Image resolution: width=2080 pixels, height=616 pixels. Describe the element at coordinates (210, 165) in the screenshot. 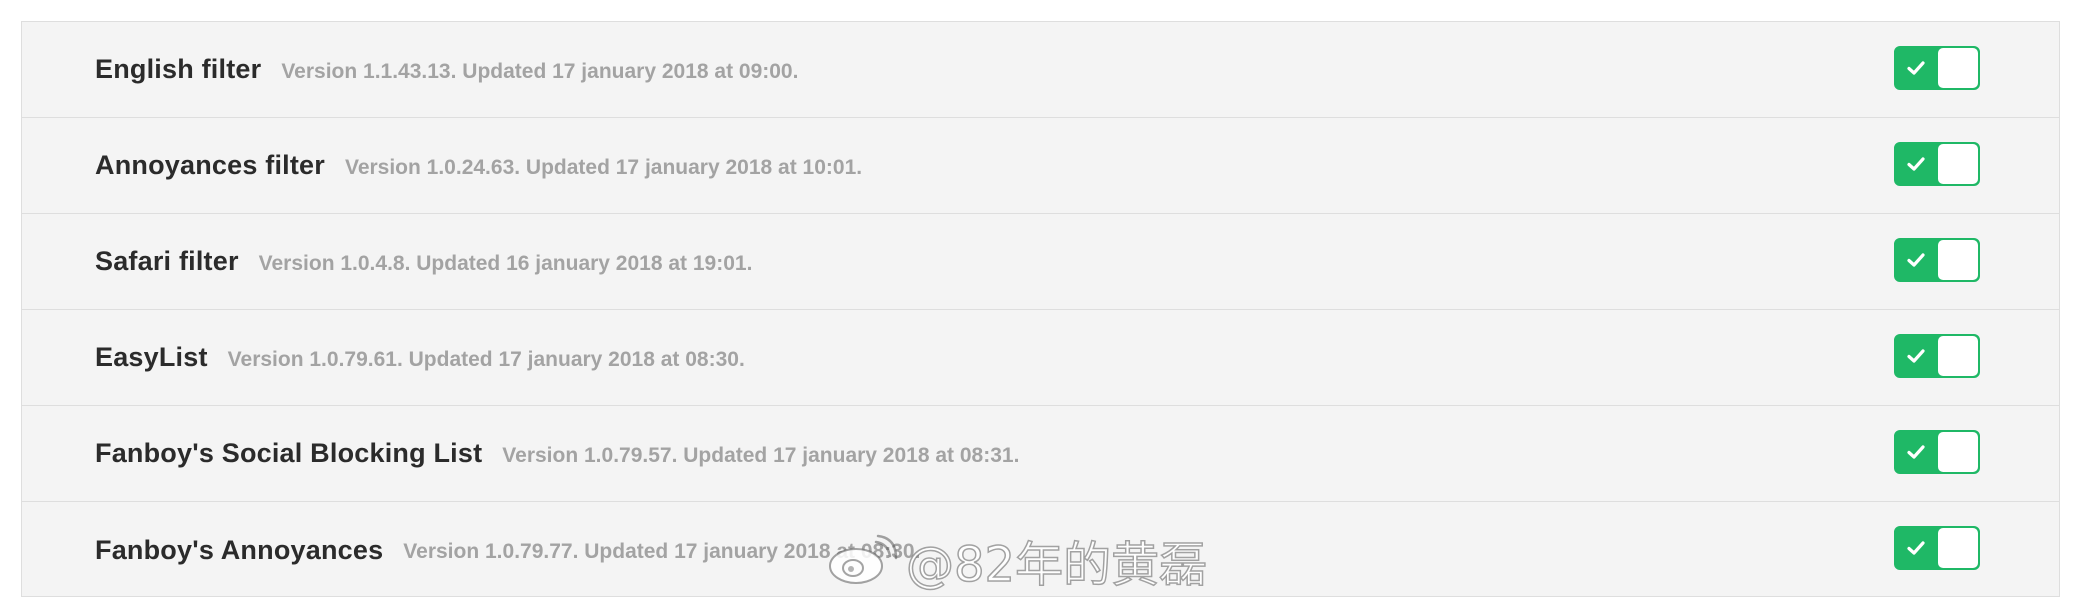

I see `filter-name: Annoyances filter` at that location.